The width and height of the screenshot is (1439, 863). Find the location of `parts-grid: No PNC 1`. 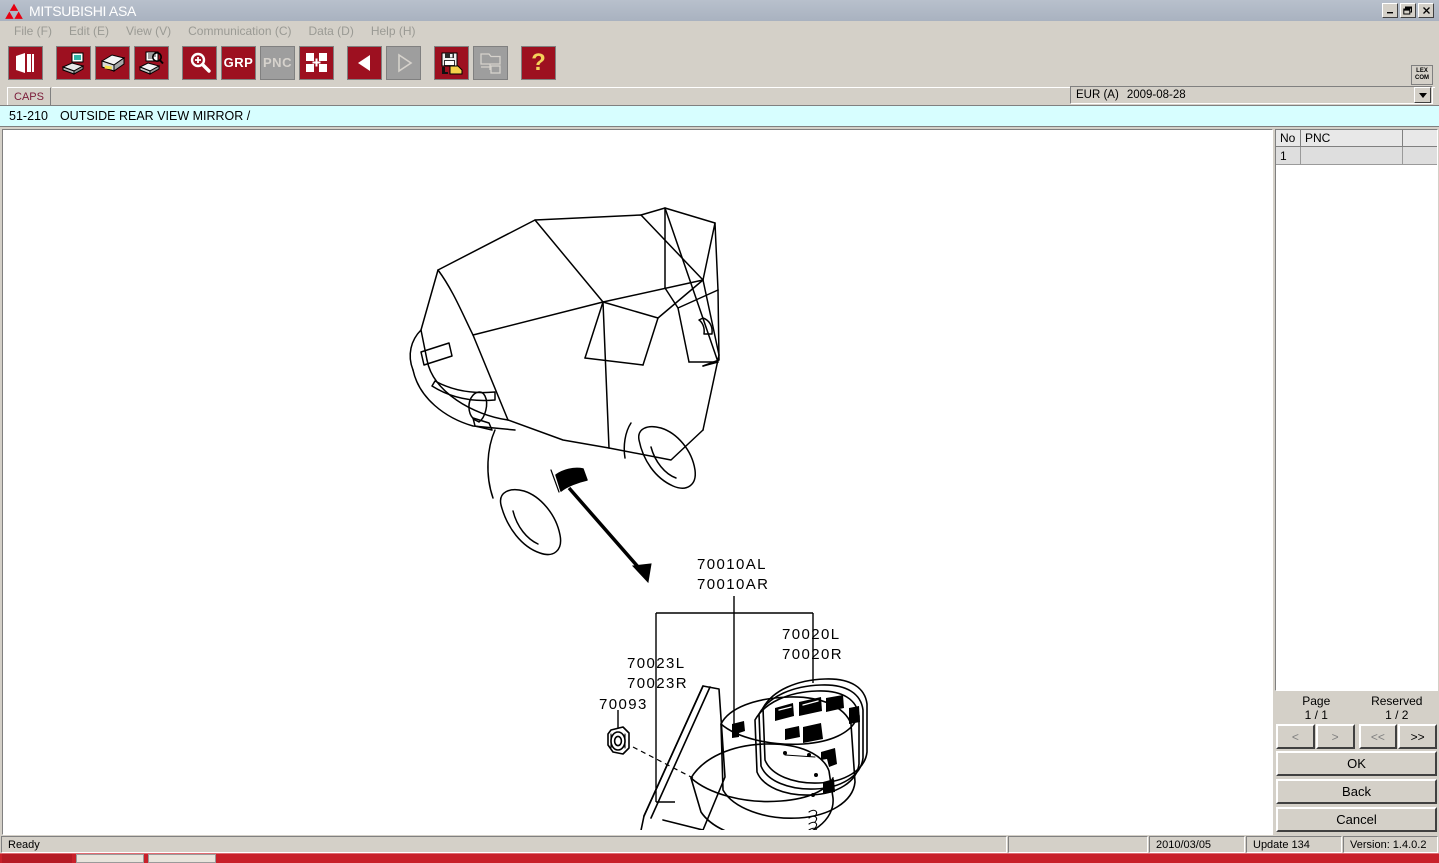

parts-grid: No PNC 1 is located at coordinates (1356, 410).